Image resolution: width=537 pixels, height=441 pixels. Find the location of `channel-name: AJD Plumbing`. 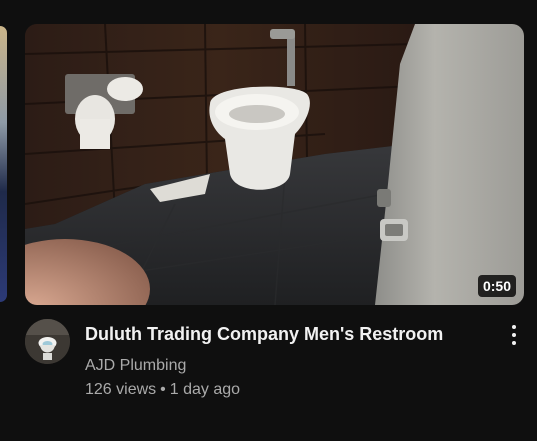

channel-name: AJD Plumbing is located at coordinates (135, 366).